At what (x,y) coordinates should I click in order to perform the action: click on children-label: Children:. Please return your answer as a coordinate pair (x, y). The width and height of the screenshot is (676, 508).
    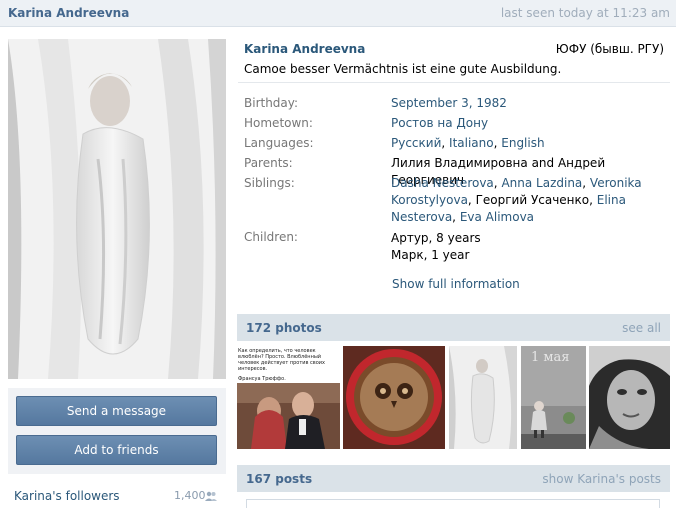
    Looking at the image, I should click on (271, 237).